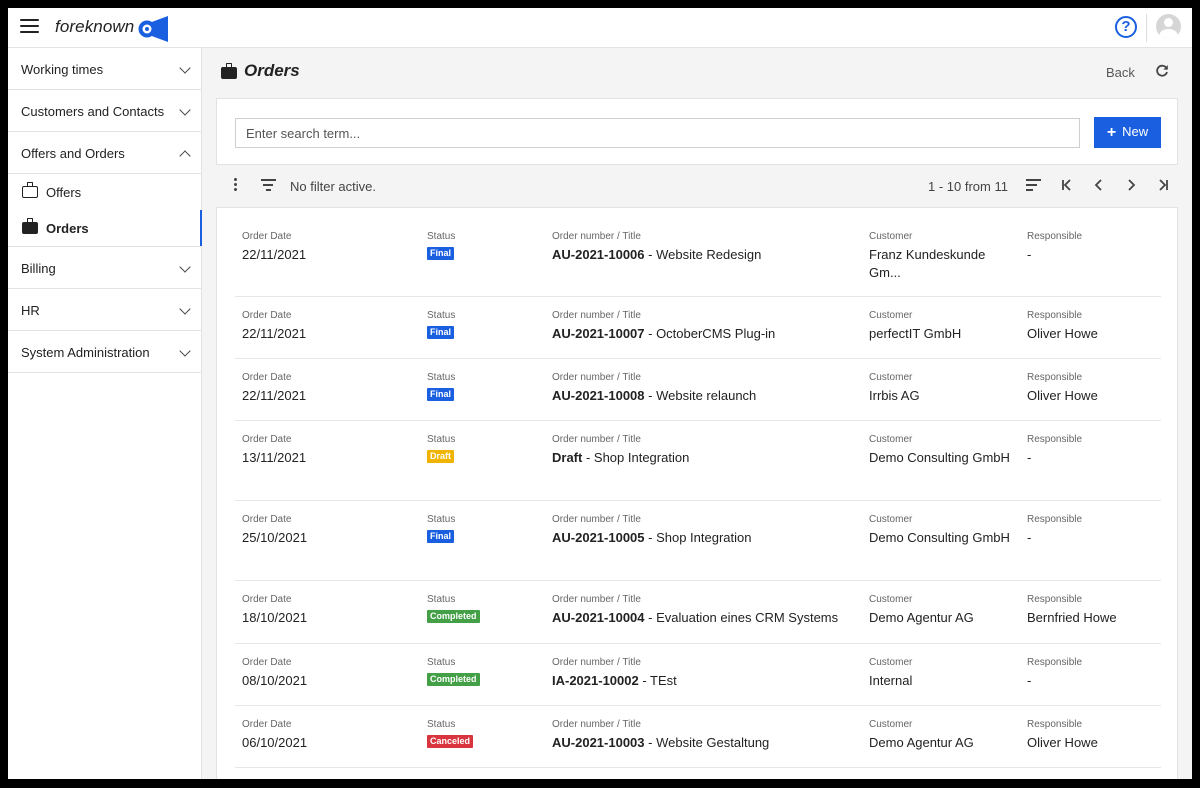  What do you see at coordinates (30, 310) in the screenshot?
I see `sidebar-section-label: HR` at bounding box center [30, 310].